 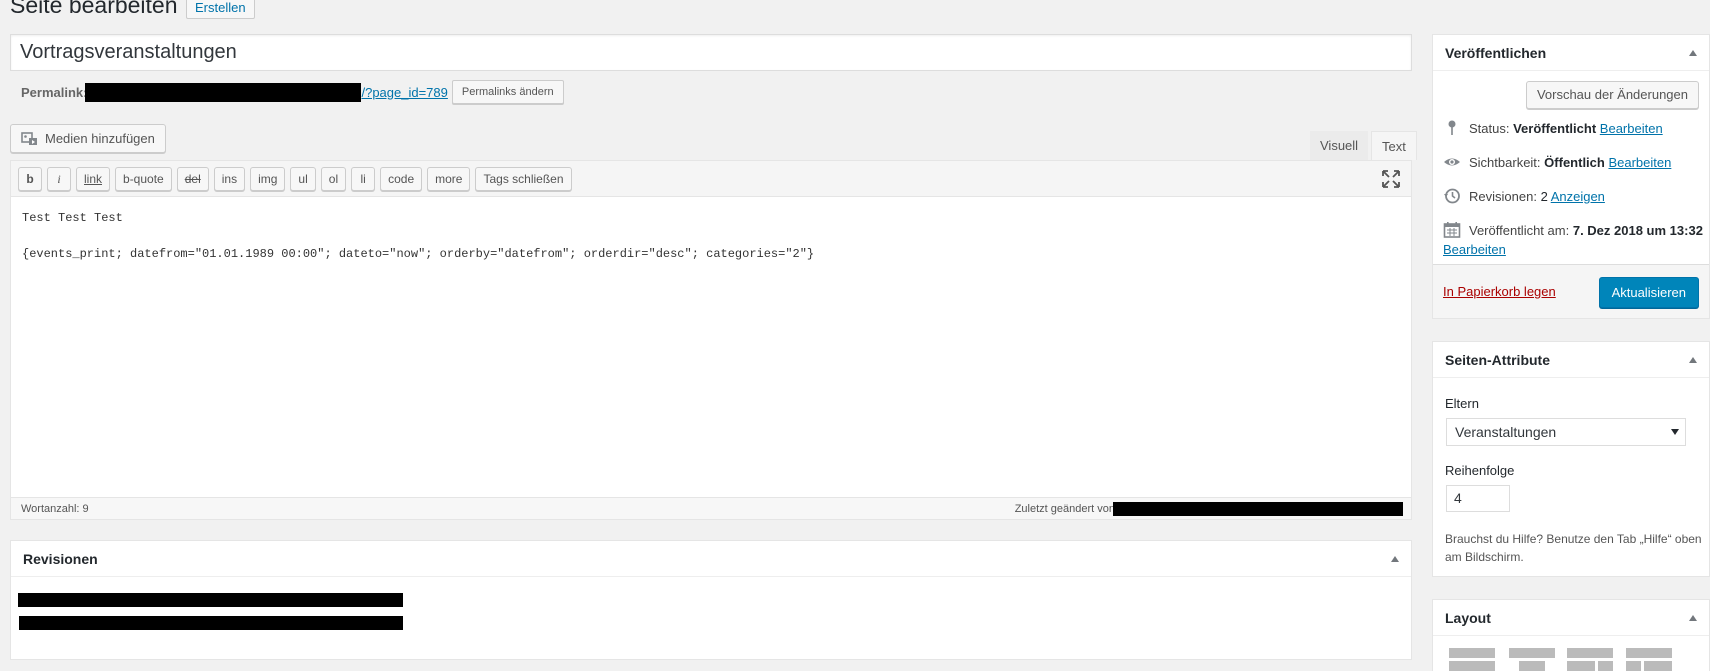 I want to click on revisions-count: 2, so click(x=1544, y=196).